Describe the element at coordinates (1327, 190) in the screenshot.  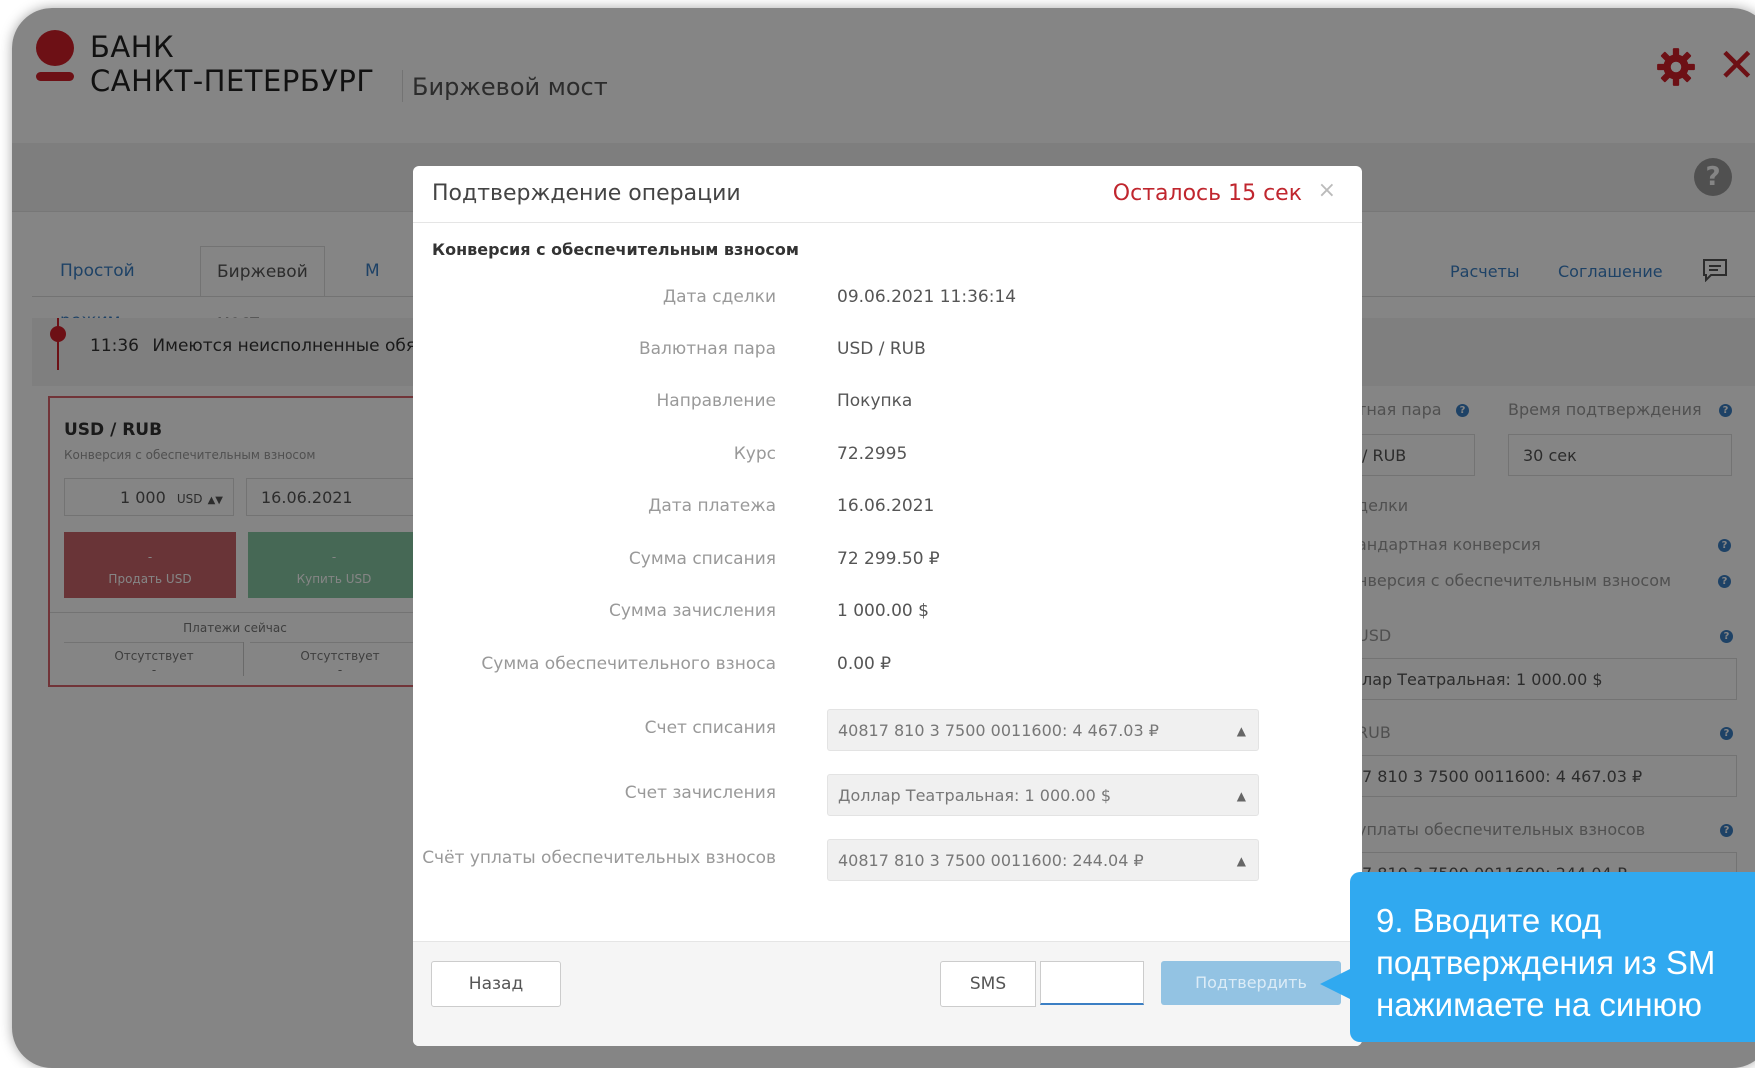
I see `dialog-close-icon: ×` at that location.